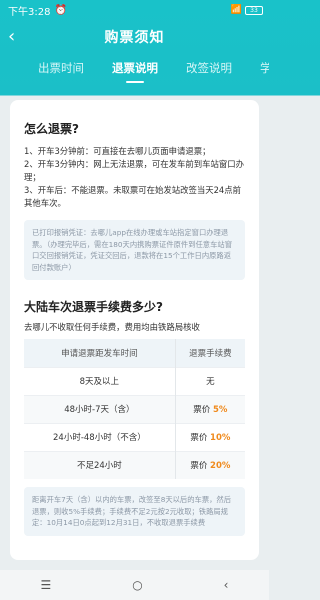 The image size is (320, 600). I want to click on table-row: 不足24小时 票价 20%, so click(134, 464).